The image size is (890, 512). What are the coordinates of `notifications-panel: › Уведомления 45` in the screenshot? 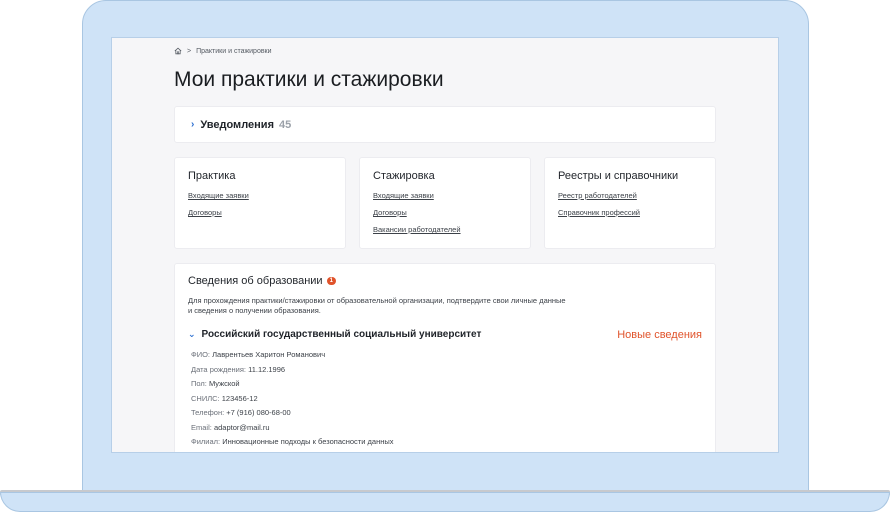 It's located at (445, 124).